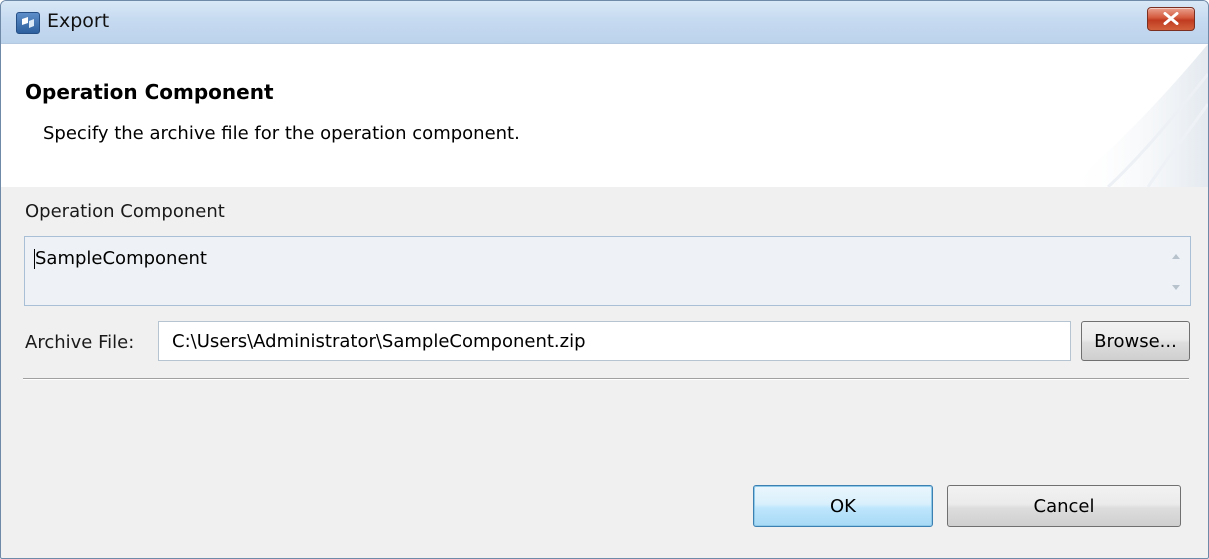 This screenshot has width=1209, height=559. I want to click on close-button, so click(1171, 19).